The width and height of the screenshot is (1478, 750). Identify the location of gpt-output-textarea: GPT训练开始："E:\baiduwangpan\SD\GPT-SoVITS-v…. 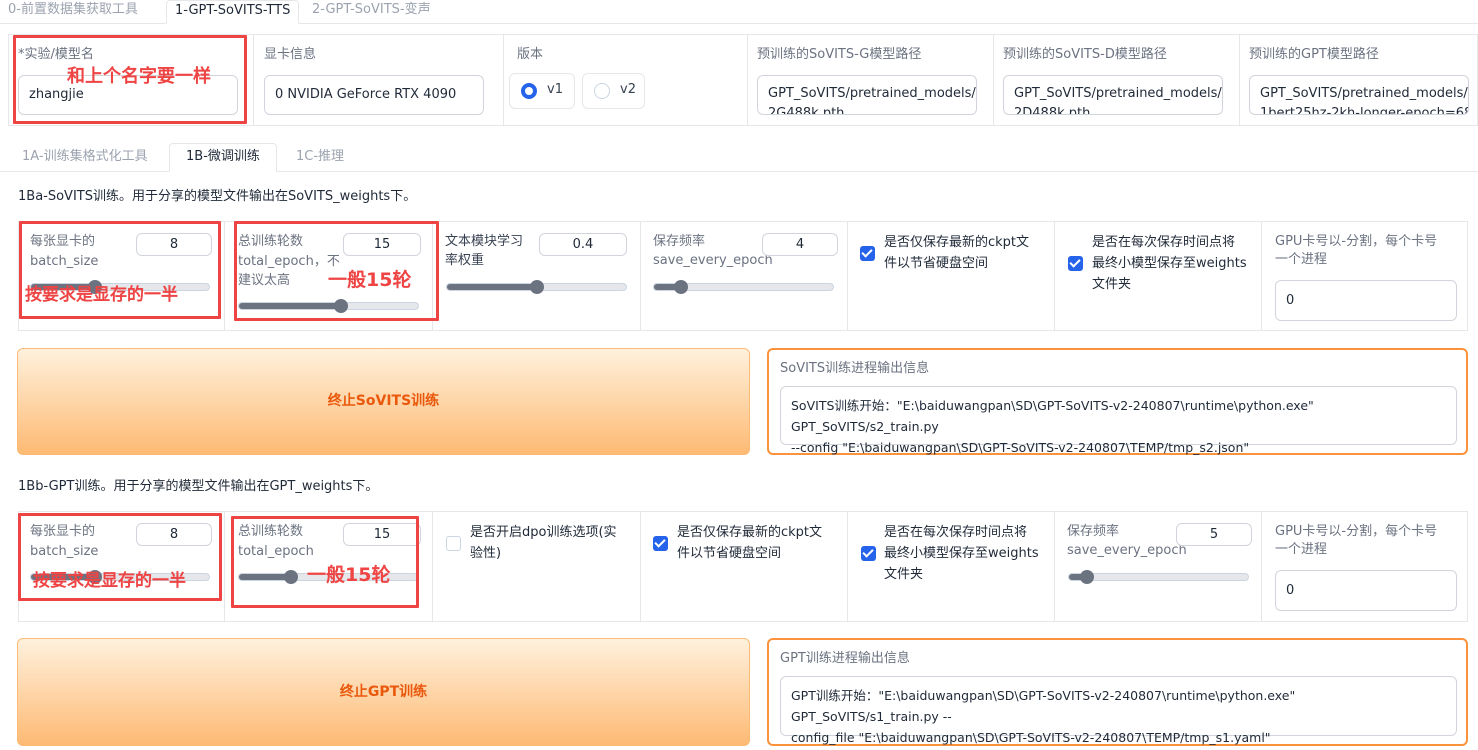
(1118, 710).